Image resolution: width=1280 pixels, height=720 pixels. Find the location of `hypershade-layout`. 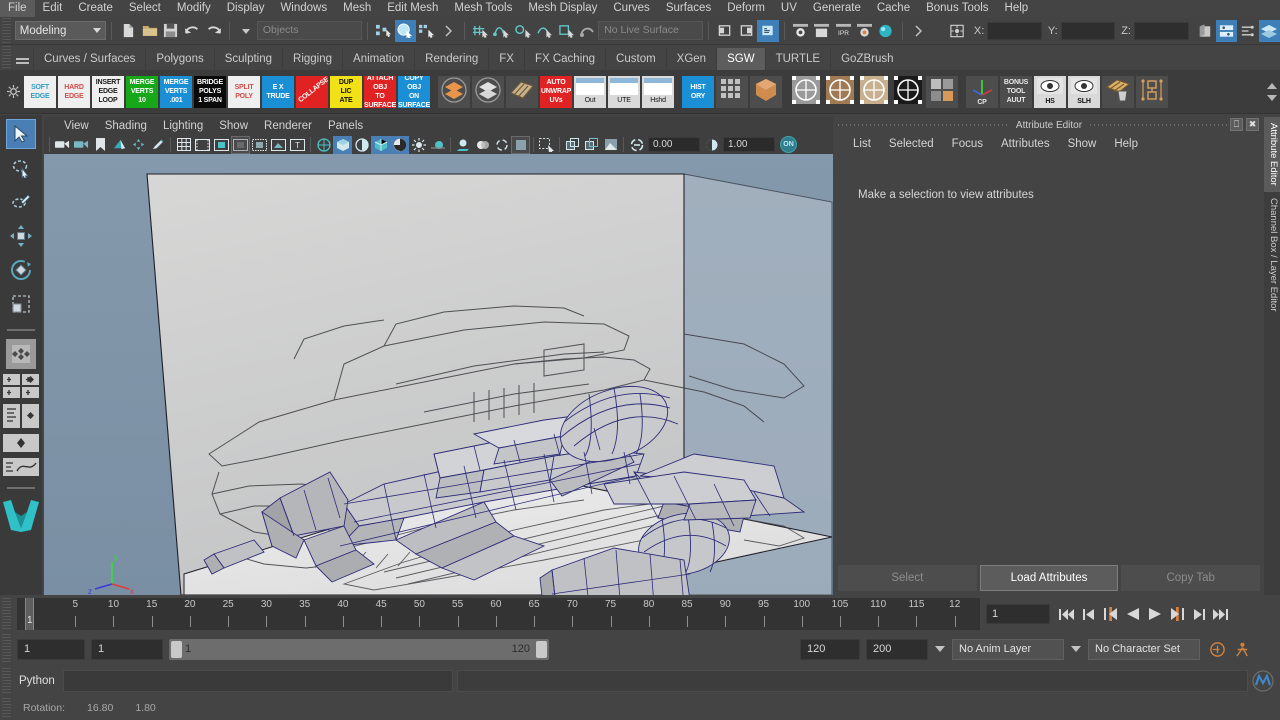

hypershade-layout is located at coordinates (21, 443).